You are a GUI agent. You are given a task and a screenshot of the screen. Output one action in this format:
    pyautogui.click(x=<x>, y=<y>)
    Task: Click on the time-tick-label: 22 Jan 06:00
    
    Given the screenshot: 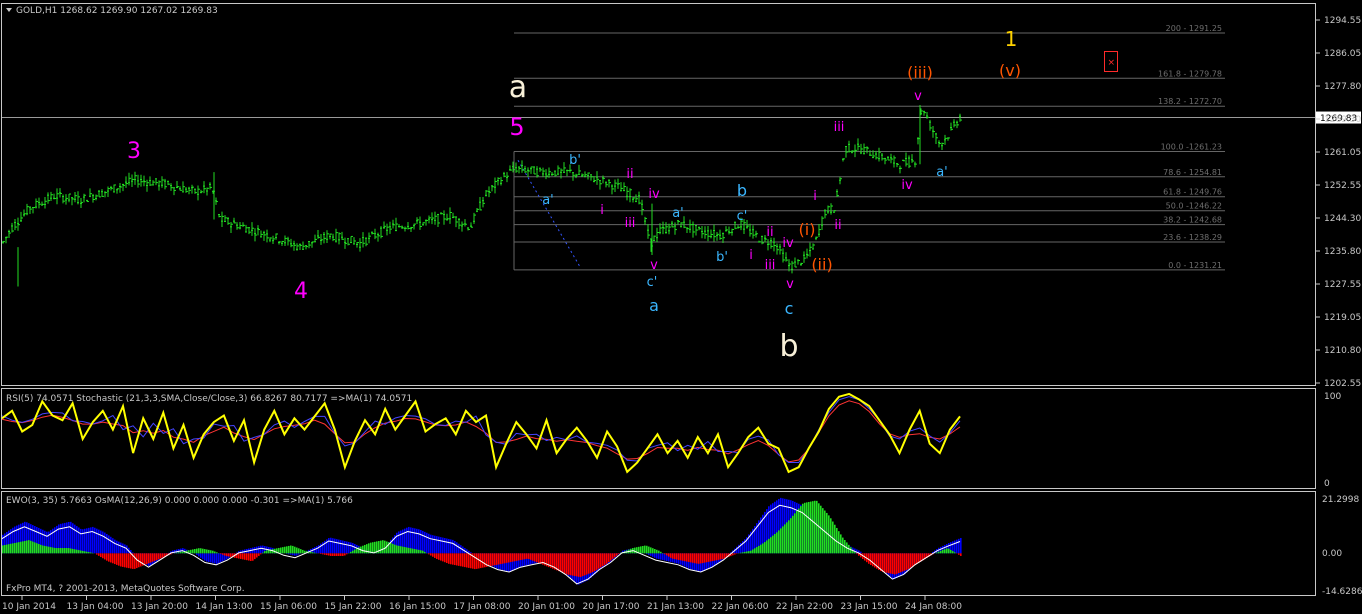 What is the action you would take?
    pyautogui.click(x=740, y=607)
    